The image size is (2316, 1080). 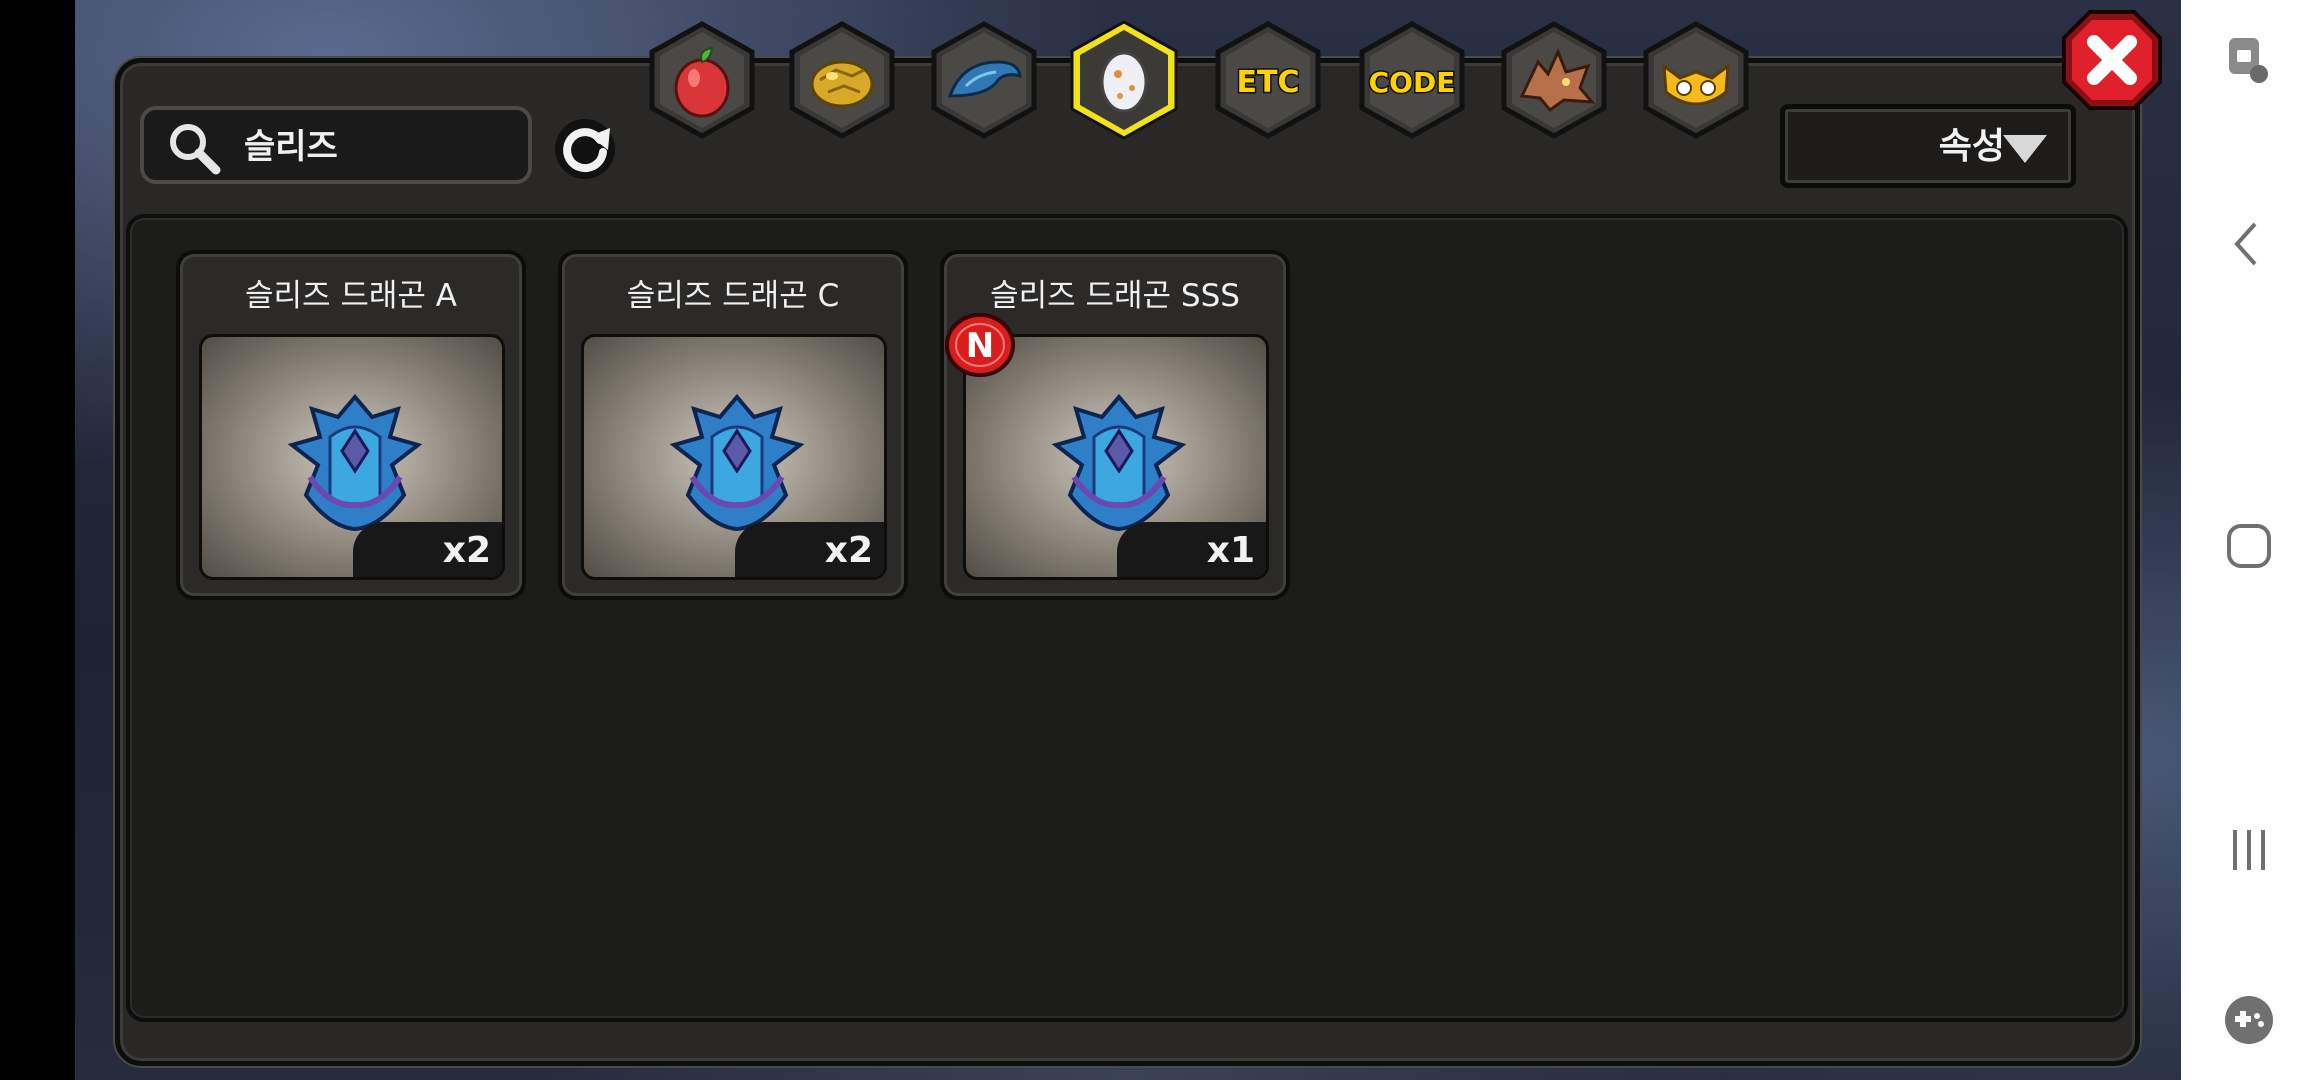 I want to click on search-icon, so click(x=195, y=149).